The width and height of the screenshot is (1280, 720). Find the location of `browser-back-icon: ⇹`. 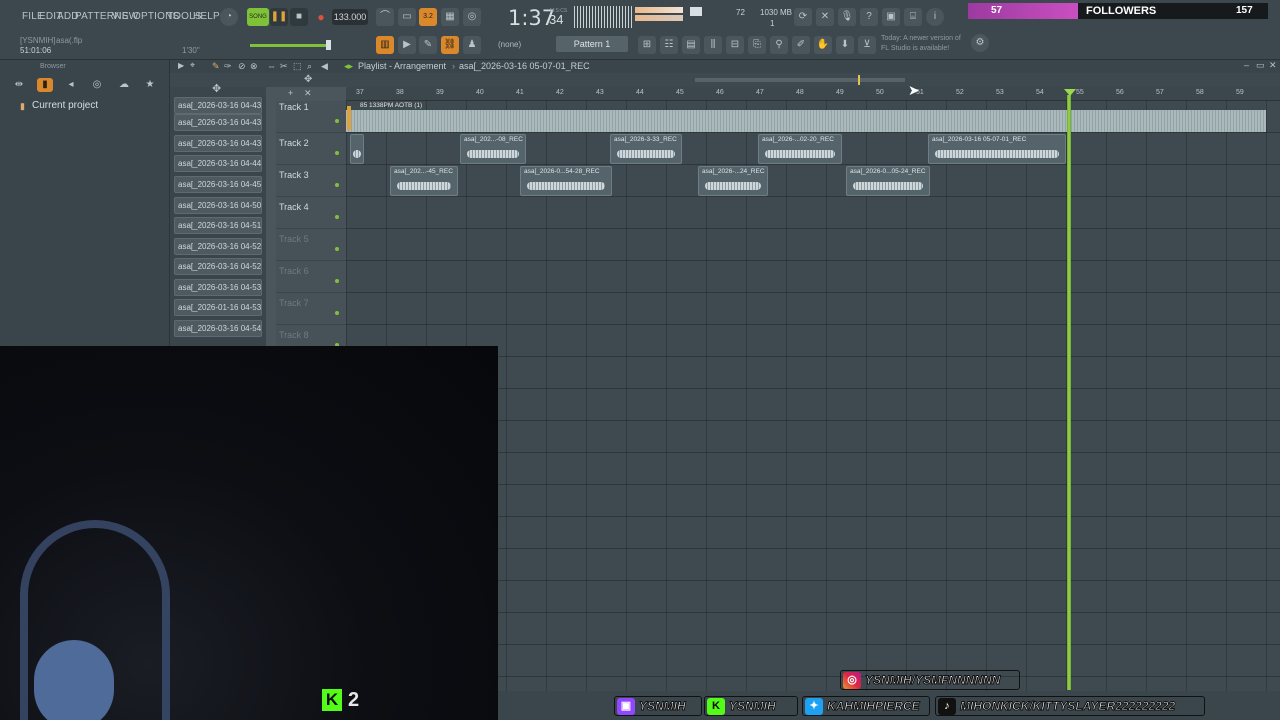

browser-back-icon: ⇹ is located at coordinates (19, 85).